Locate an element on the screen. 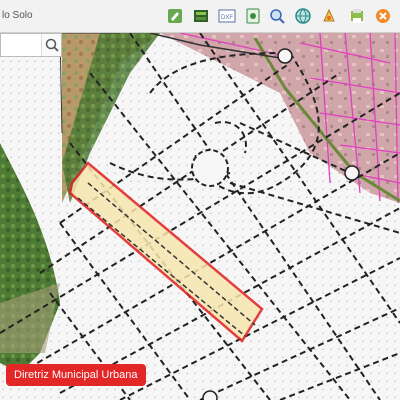  close-icon is located at coordinates (383, 16).